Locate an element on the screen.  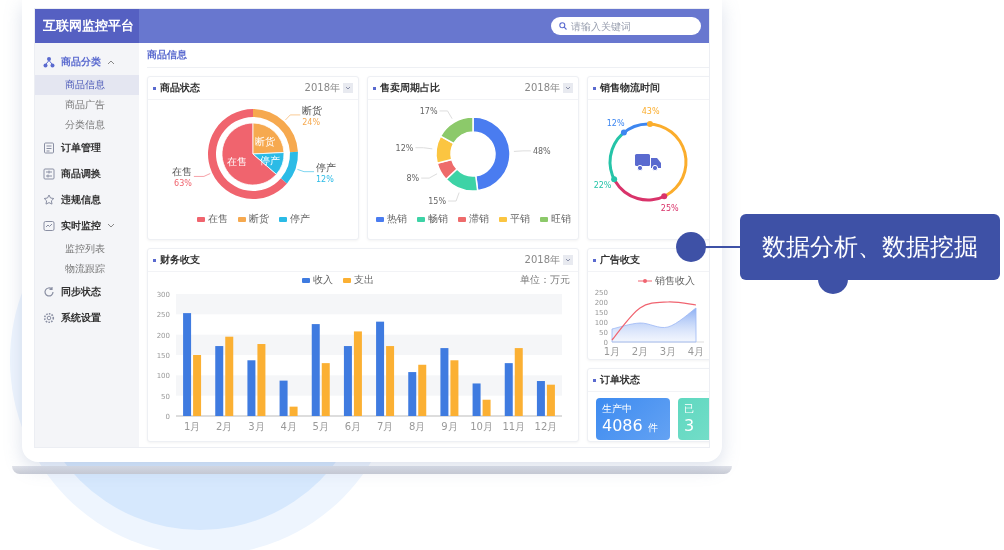
sidebar-item: 商品调换 is located at coordinates (87, 174).